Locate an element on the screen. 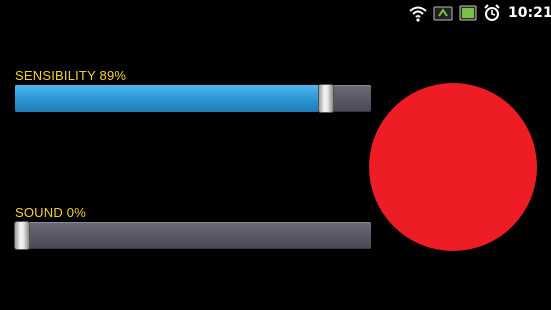  sound-slider is located at coordinates (193, 235).